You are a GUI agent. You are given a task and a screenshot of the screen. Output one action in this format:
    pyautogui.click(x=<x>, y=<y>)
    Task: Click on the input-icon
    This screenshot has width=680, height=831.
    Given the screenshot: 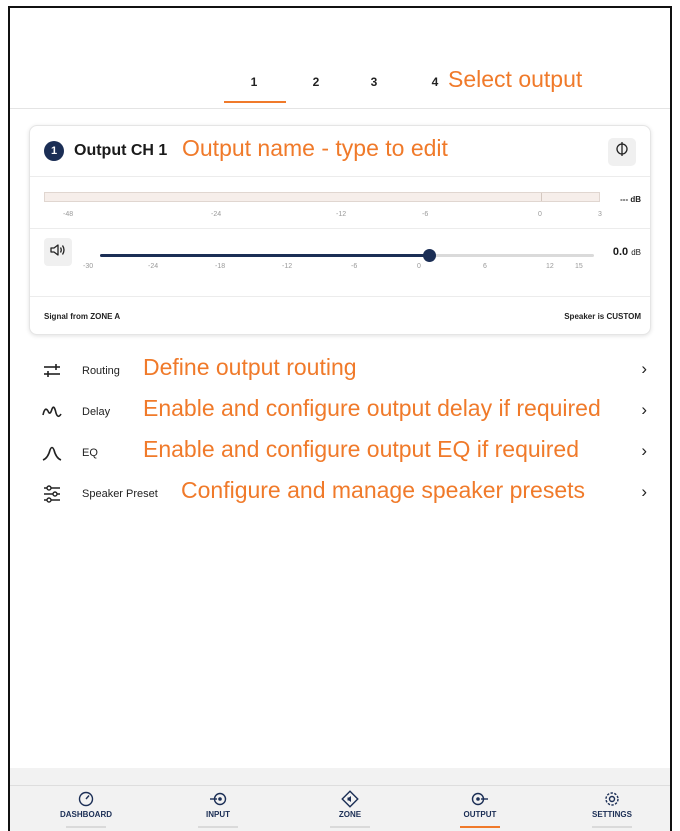 What is the action you would take?
    pyautogui.click(x=218, y=799)
    